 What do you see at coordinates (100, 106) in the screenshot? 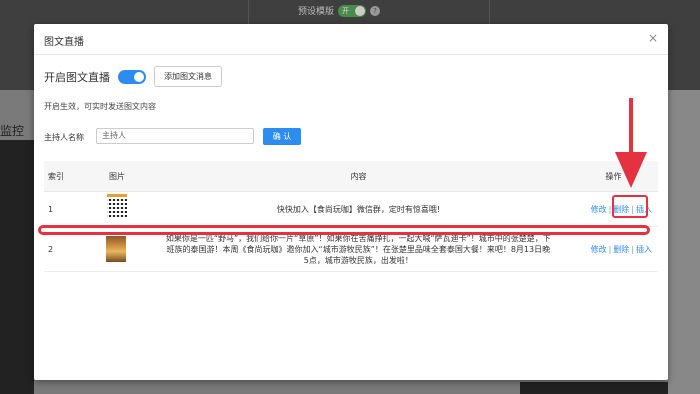
I see `hint-text: 开启生效，可实时发送图文内容` at bounding box center [100, 106].